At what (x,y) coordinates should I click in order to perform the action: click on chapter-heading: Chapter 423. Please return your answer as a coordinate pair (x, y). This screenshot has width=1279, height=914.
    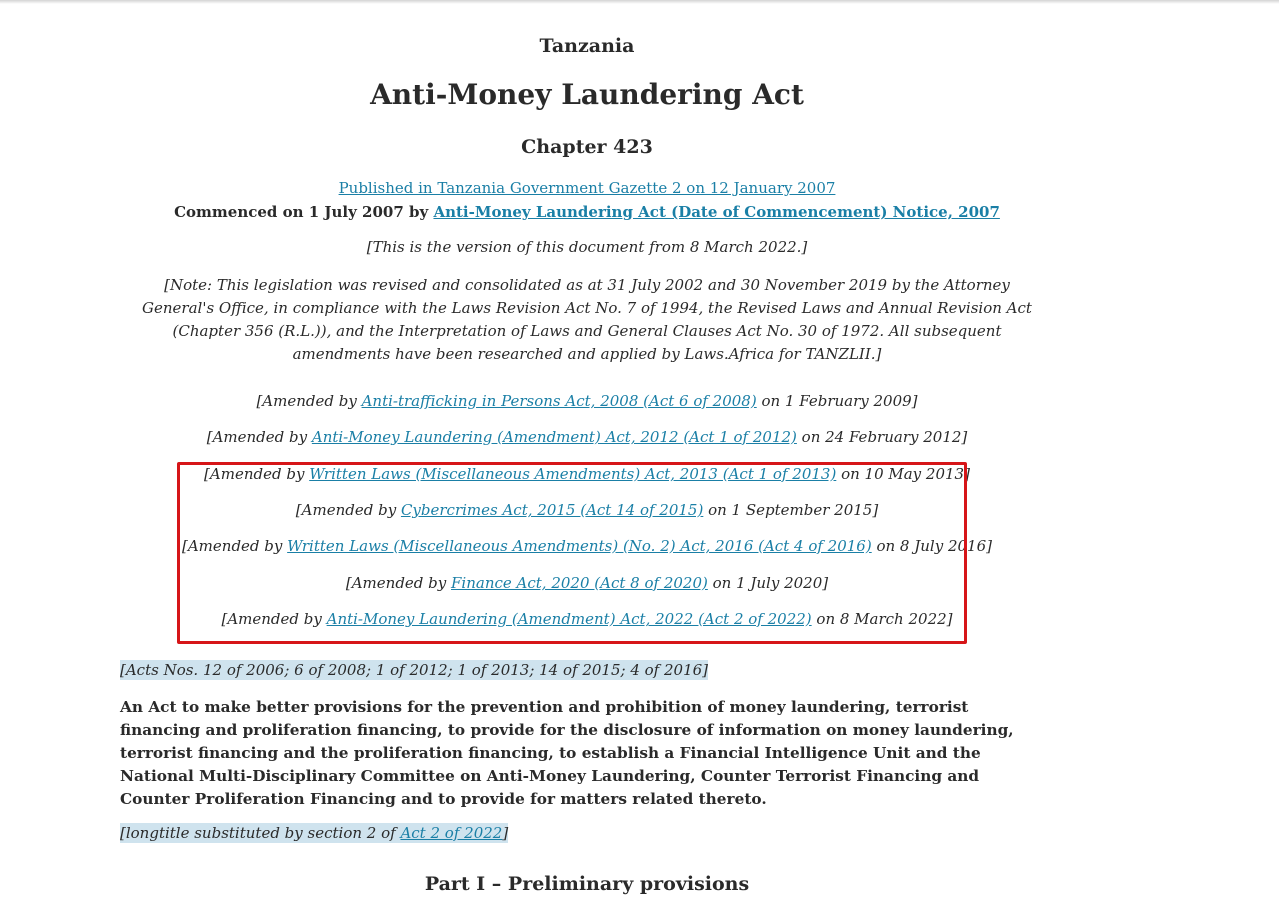
    Looking at the image, I should click on (587, 147).